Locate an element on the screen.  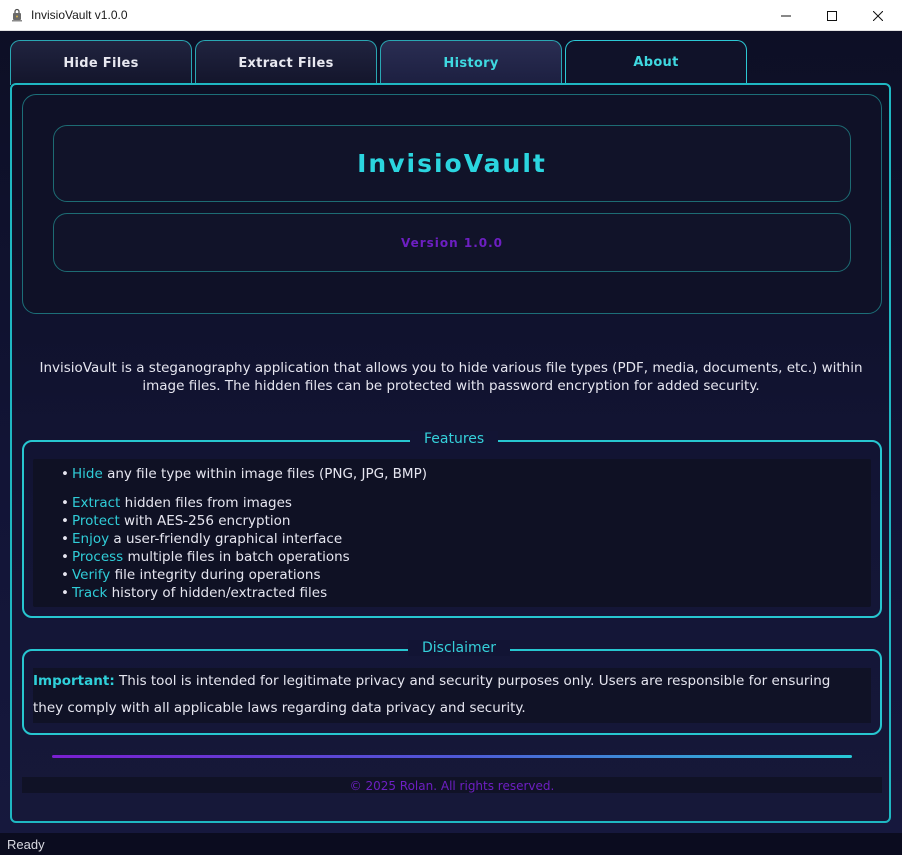
feature-item: • Protect with AES-256 encryption is located at coordinates (176, 521).